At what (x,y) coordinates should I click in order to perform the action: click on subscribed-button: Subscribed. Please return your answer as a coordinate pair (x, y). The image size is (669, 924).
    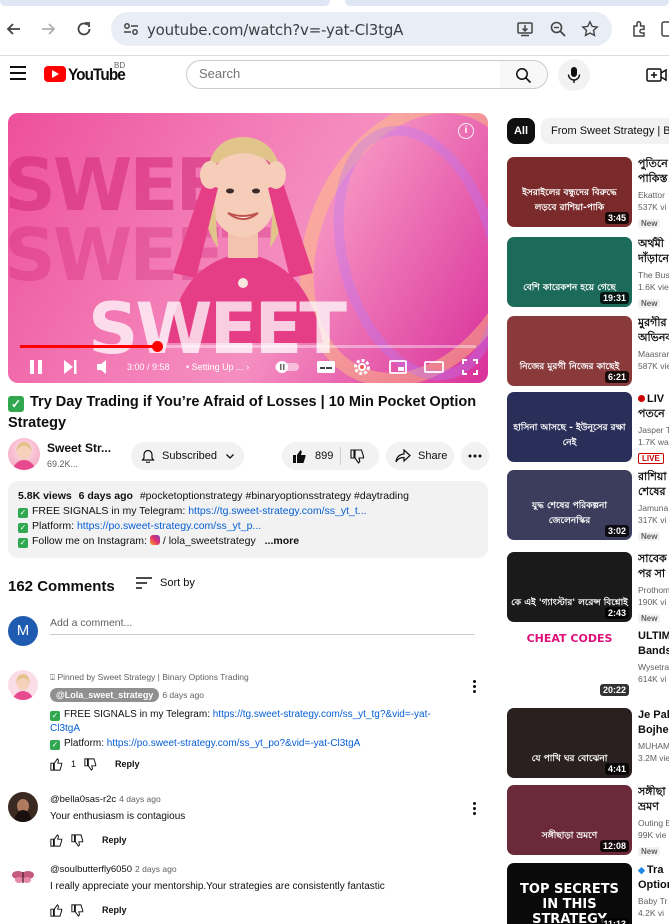
    Looking at the image, I should click on (187, 456).